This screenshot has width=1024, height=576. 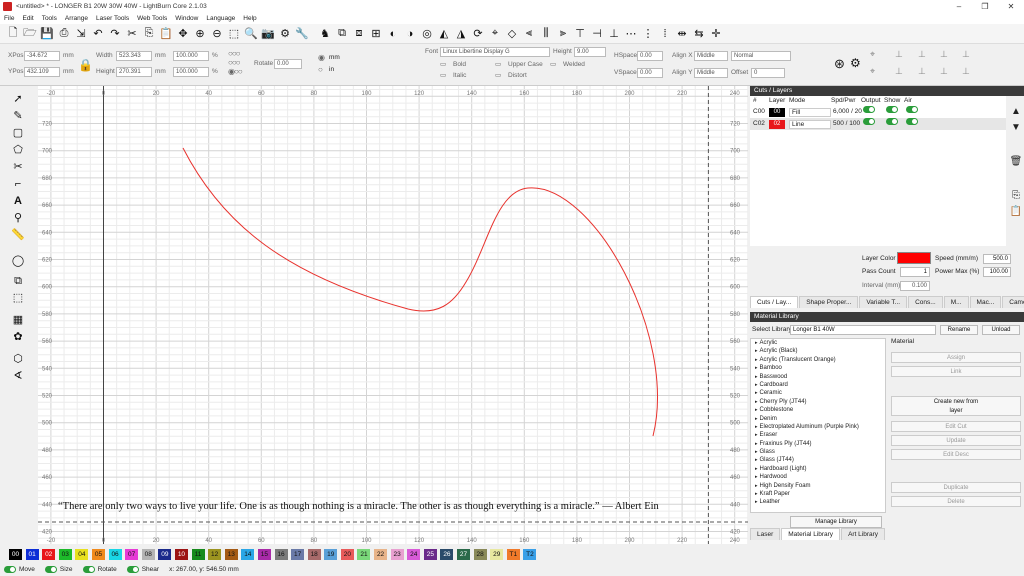 What do you see at coordinates (18, 167) in the screenshot?
I see `edit-nodes-icon: ✂` at bounding box center [18, 167].